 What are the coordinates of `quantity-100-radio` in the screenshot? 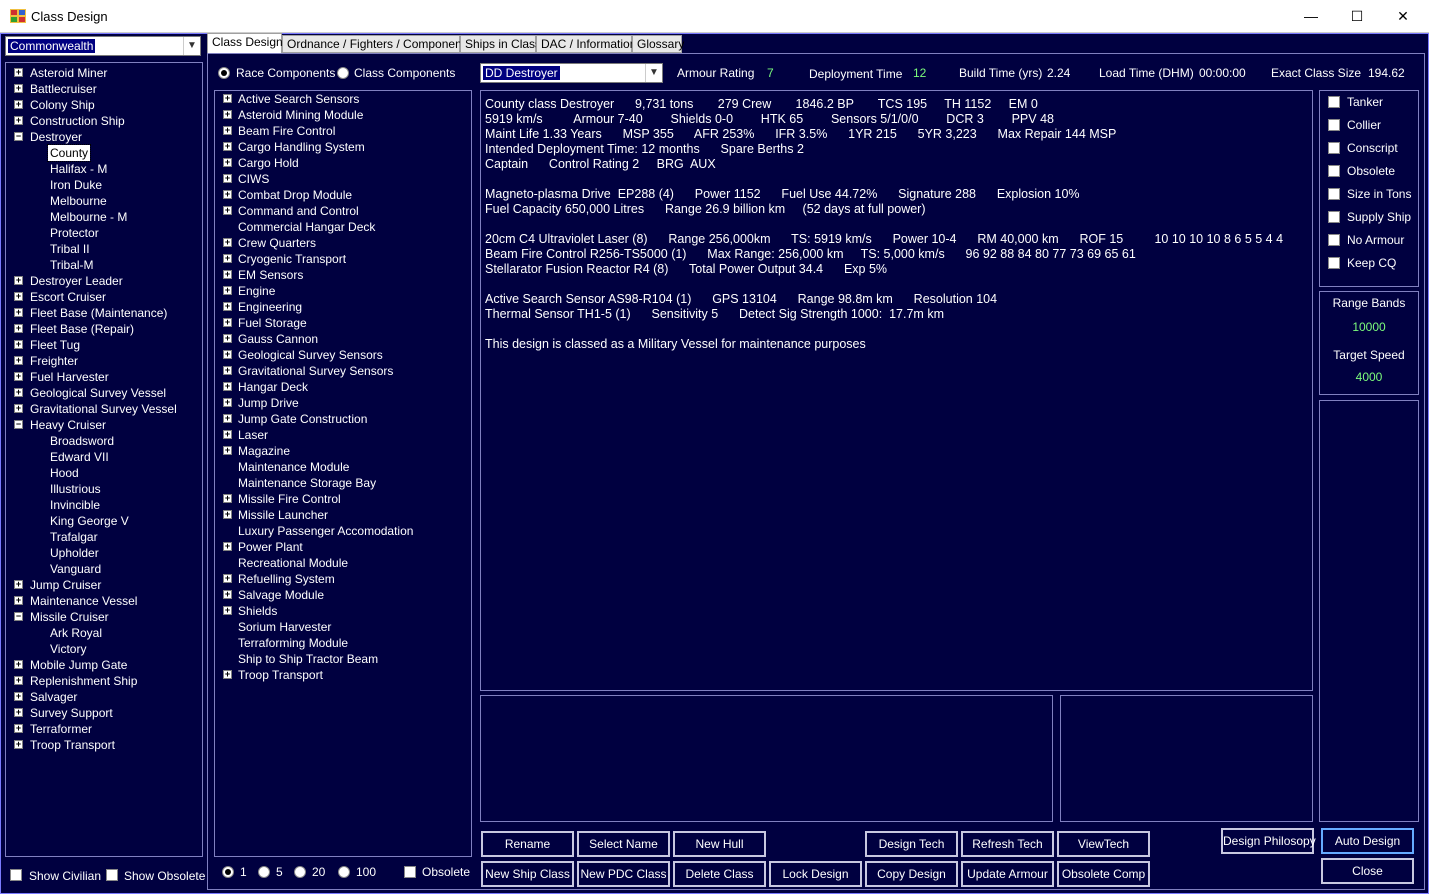 It's located at (344, 872).